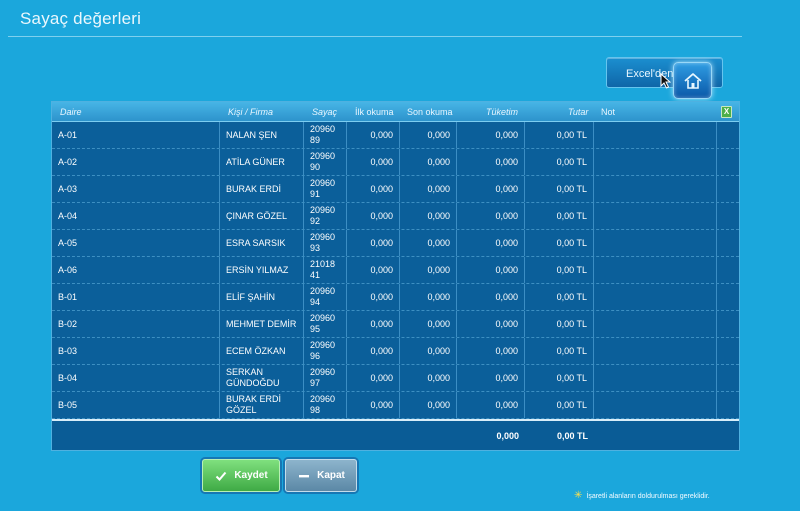  I want to click on home-icon, so click(692, 80).